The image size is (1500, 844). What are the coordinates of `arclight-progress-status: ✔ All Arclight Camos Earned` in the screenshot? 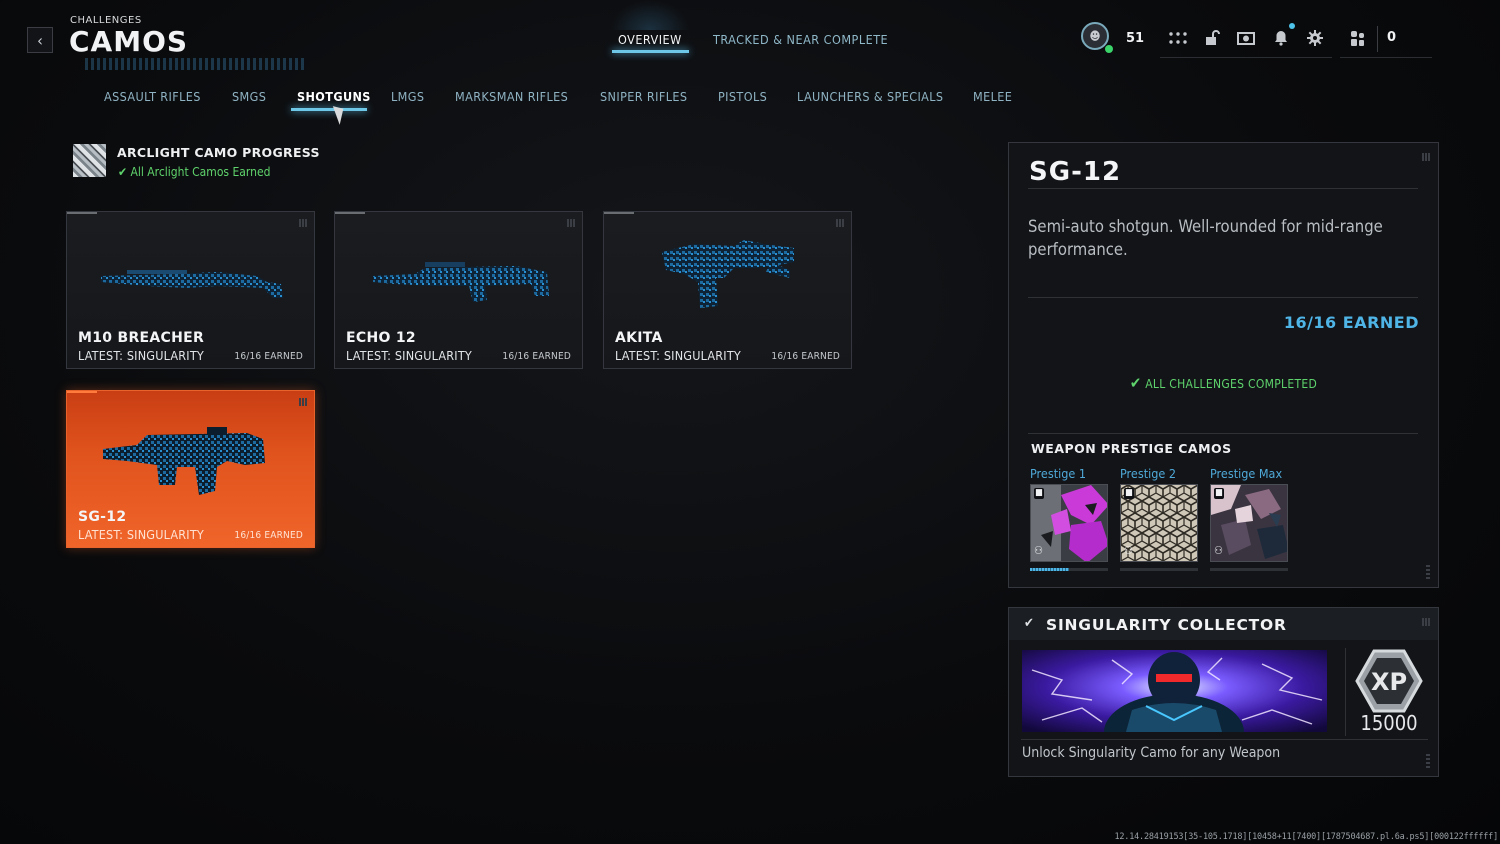 It's located at (194, 172).